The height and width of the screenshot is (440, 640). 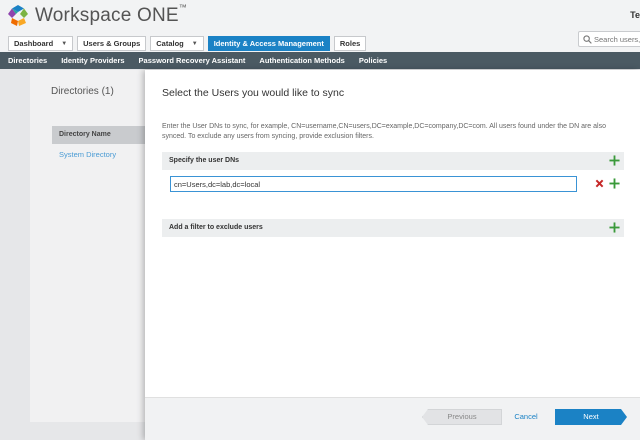 I want to click on dialog-title: Select the Users you would like to sync, so click(x=253, y=93).